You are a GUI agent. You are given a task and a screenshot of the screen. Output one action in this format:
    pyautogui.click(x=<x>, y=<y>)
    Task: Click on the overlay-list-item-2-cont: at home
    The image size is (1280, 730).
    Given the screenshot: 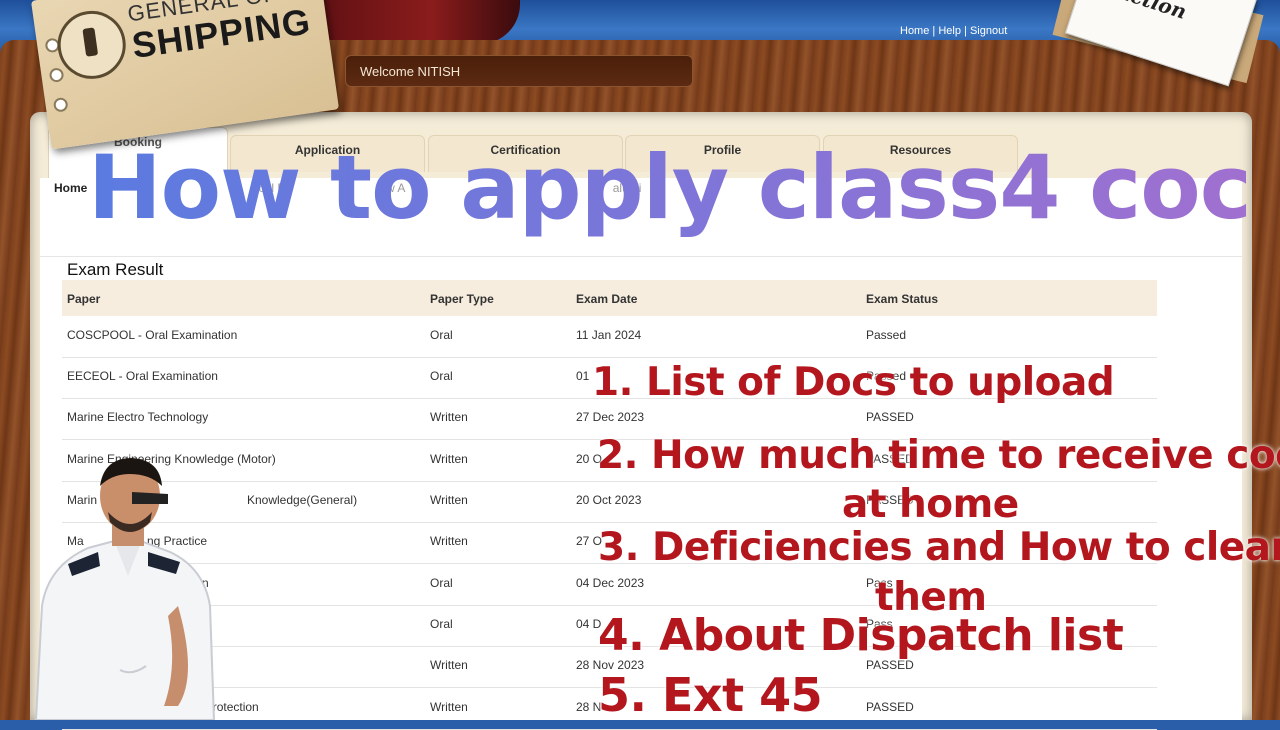 What is the action you would take?
    pyautogui.click(x=930, y=504)
    